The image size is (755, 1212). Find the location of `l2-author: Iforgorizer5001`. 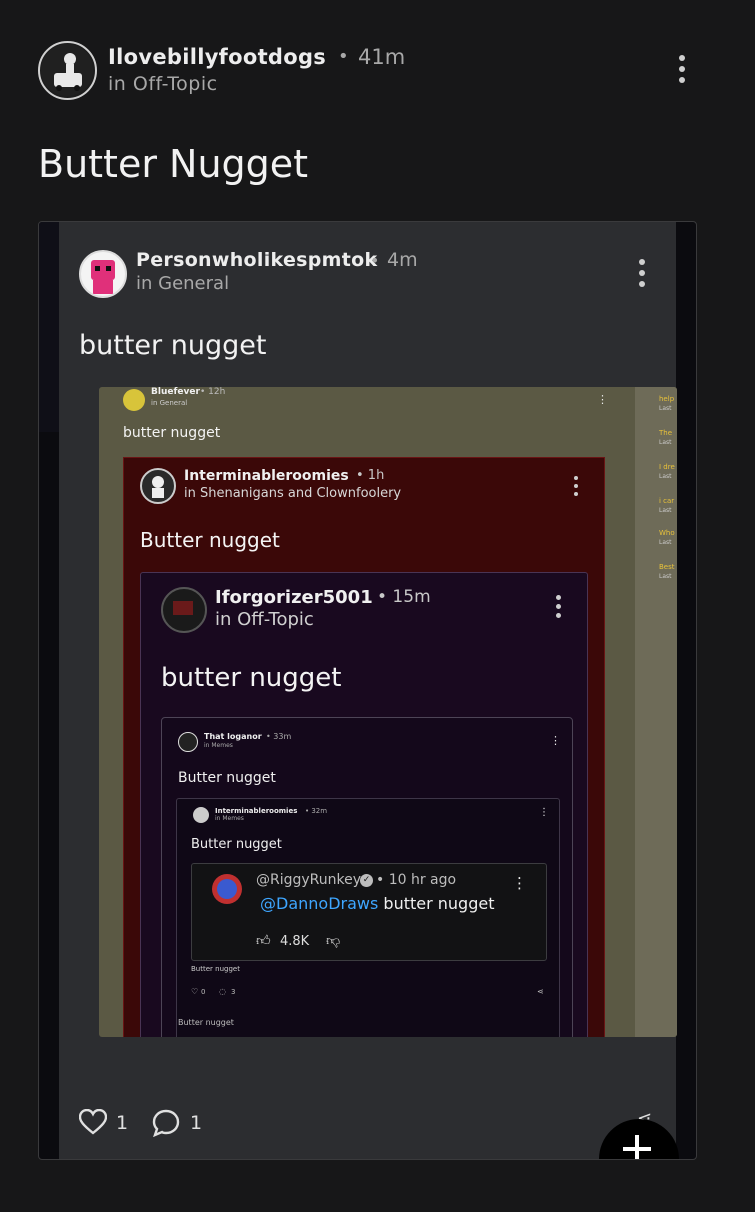

l2-author: Iforgorizer5001 is located at coordinates (294, 597).